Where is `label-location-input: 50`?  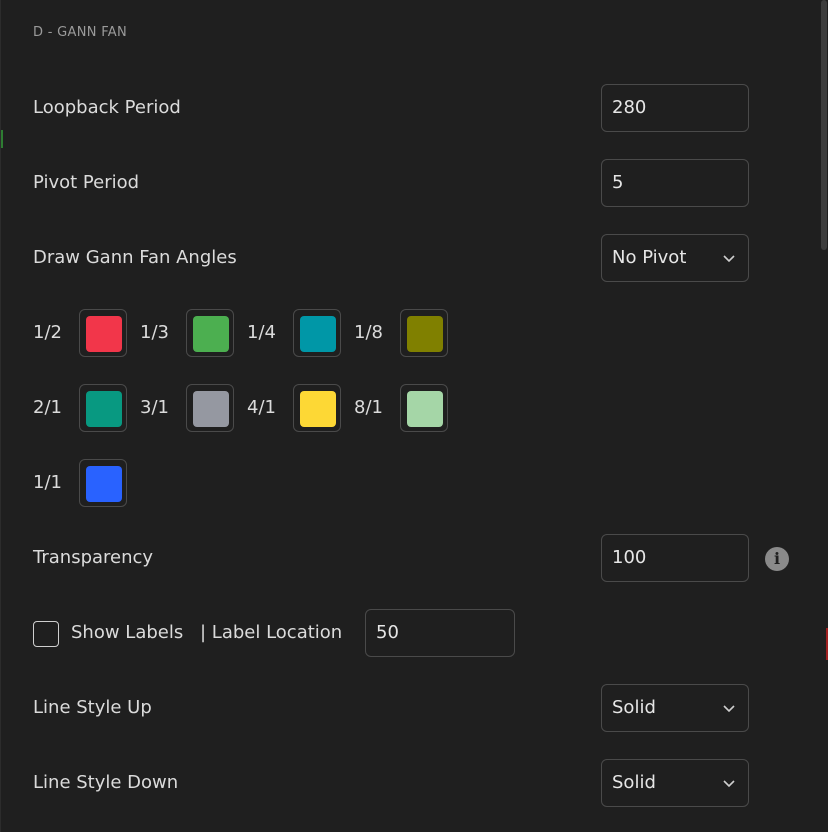 label-location-input: 50 is located at coordinates (440, 633).